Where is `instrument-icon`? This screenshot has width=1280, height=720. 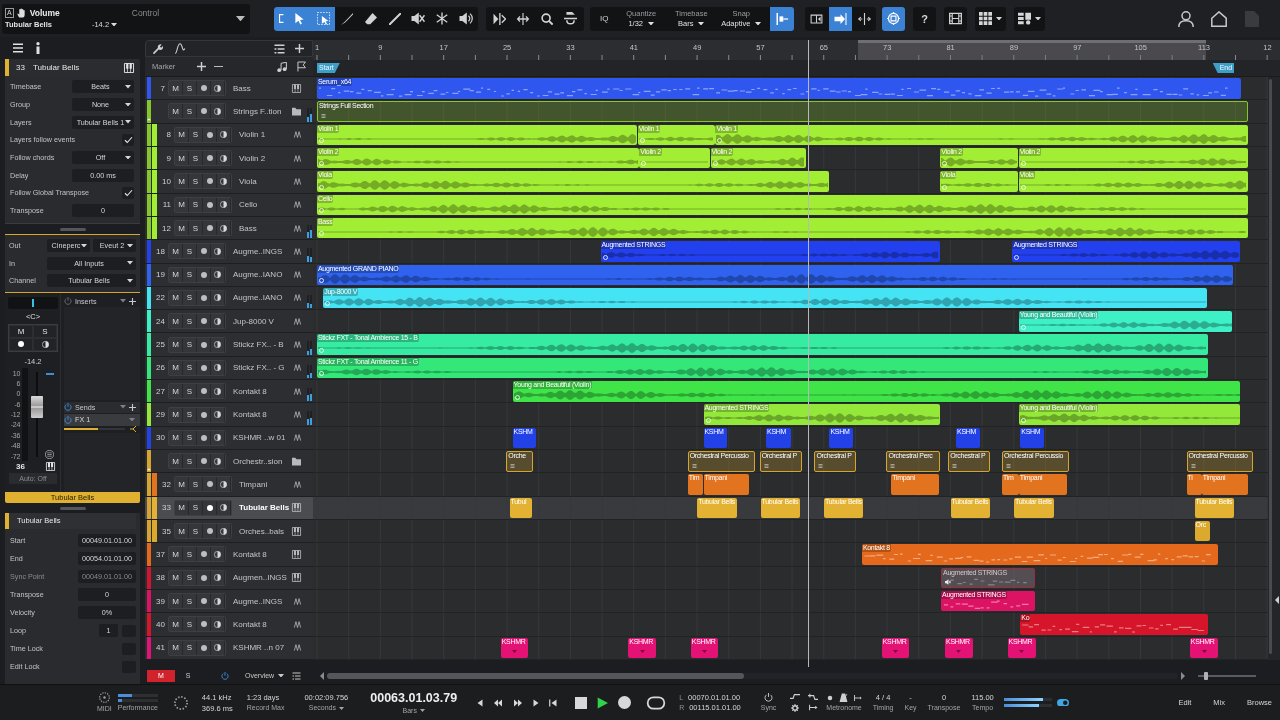 instrument-icon is located at coordinates (49, 454).